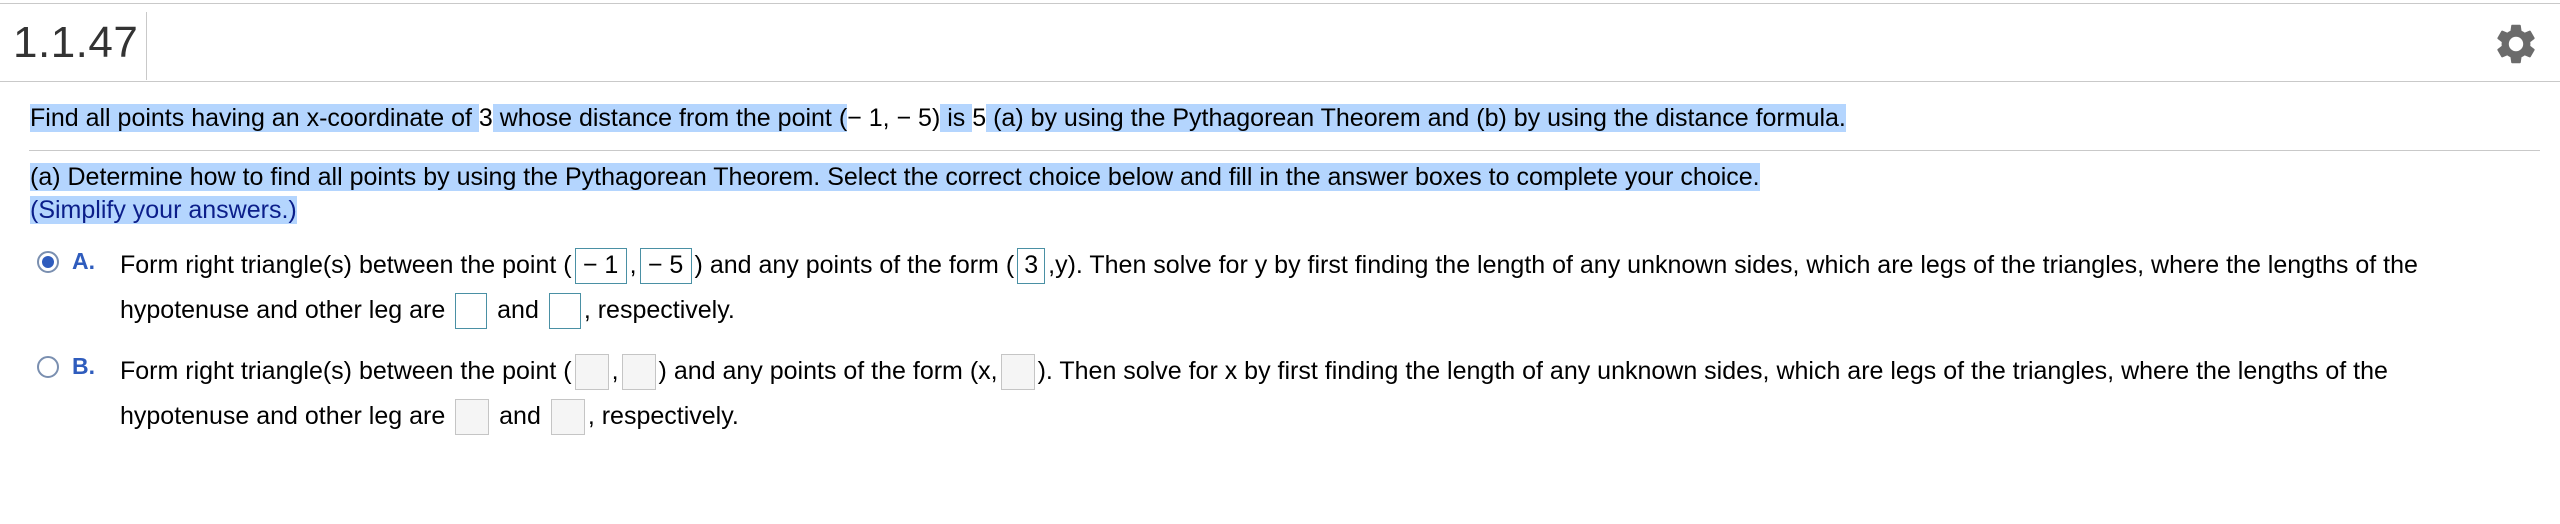 This screenshot has height=524, width=2560. Describe the element at coordinates (979, 118) in the screenshot. I see `distance-value: 5` at that location.